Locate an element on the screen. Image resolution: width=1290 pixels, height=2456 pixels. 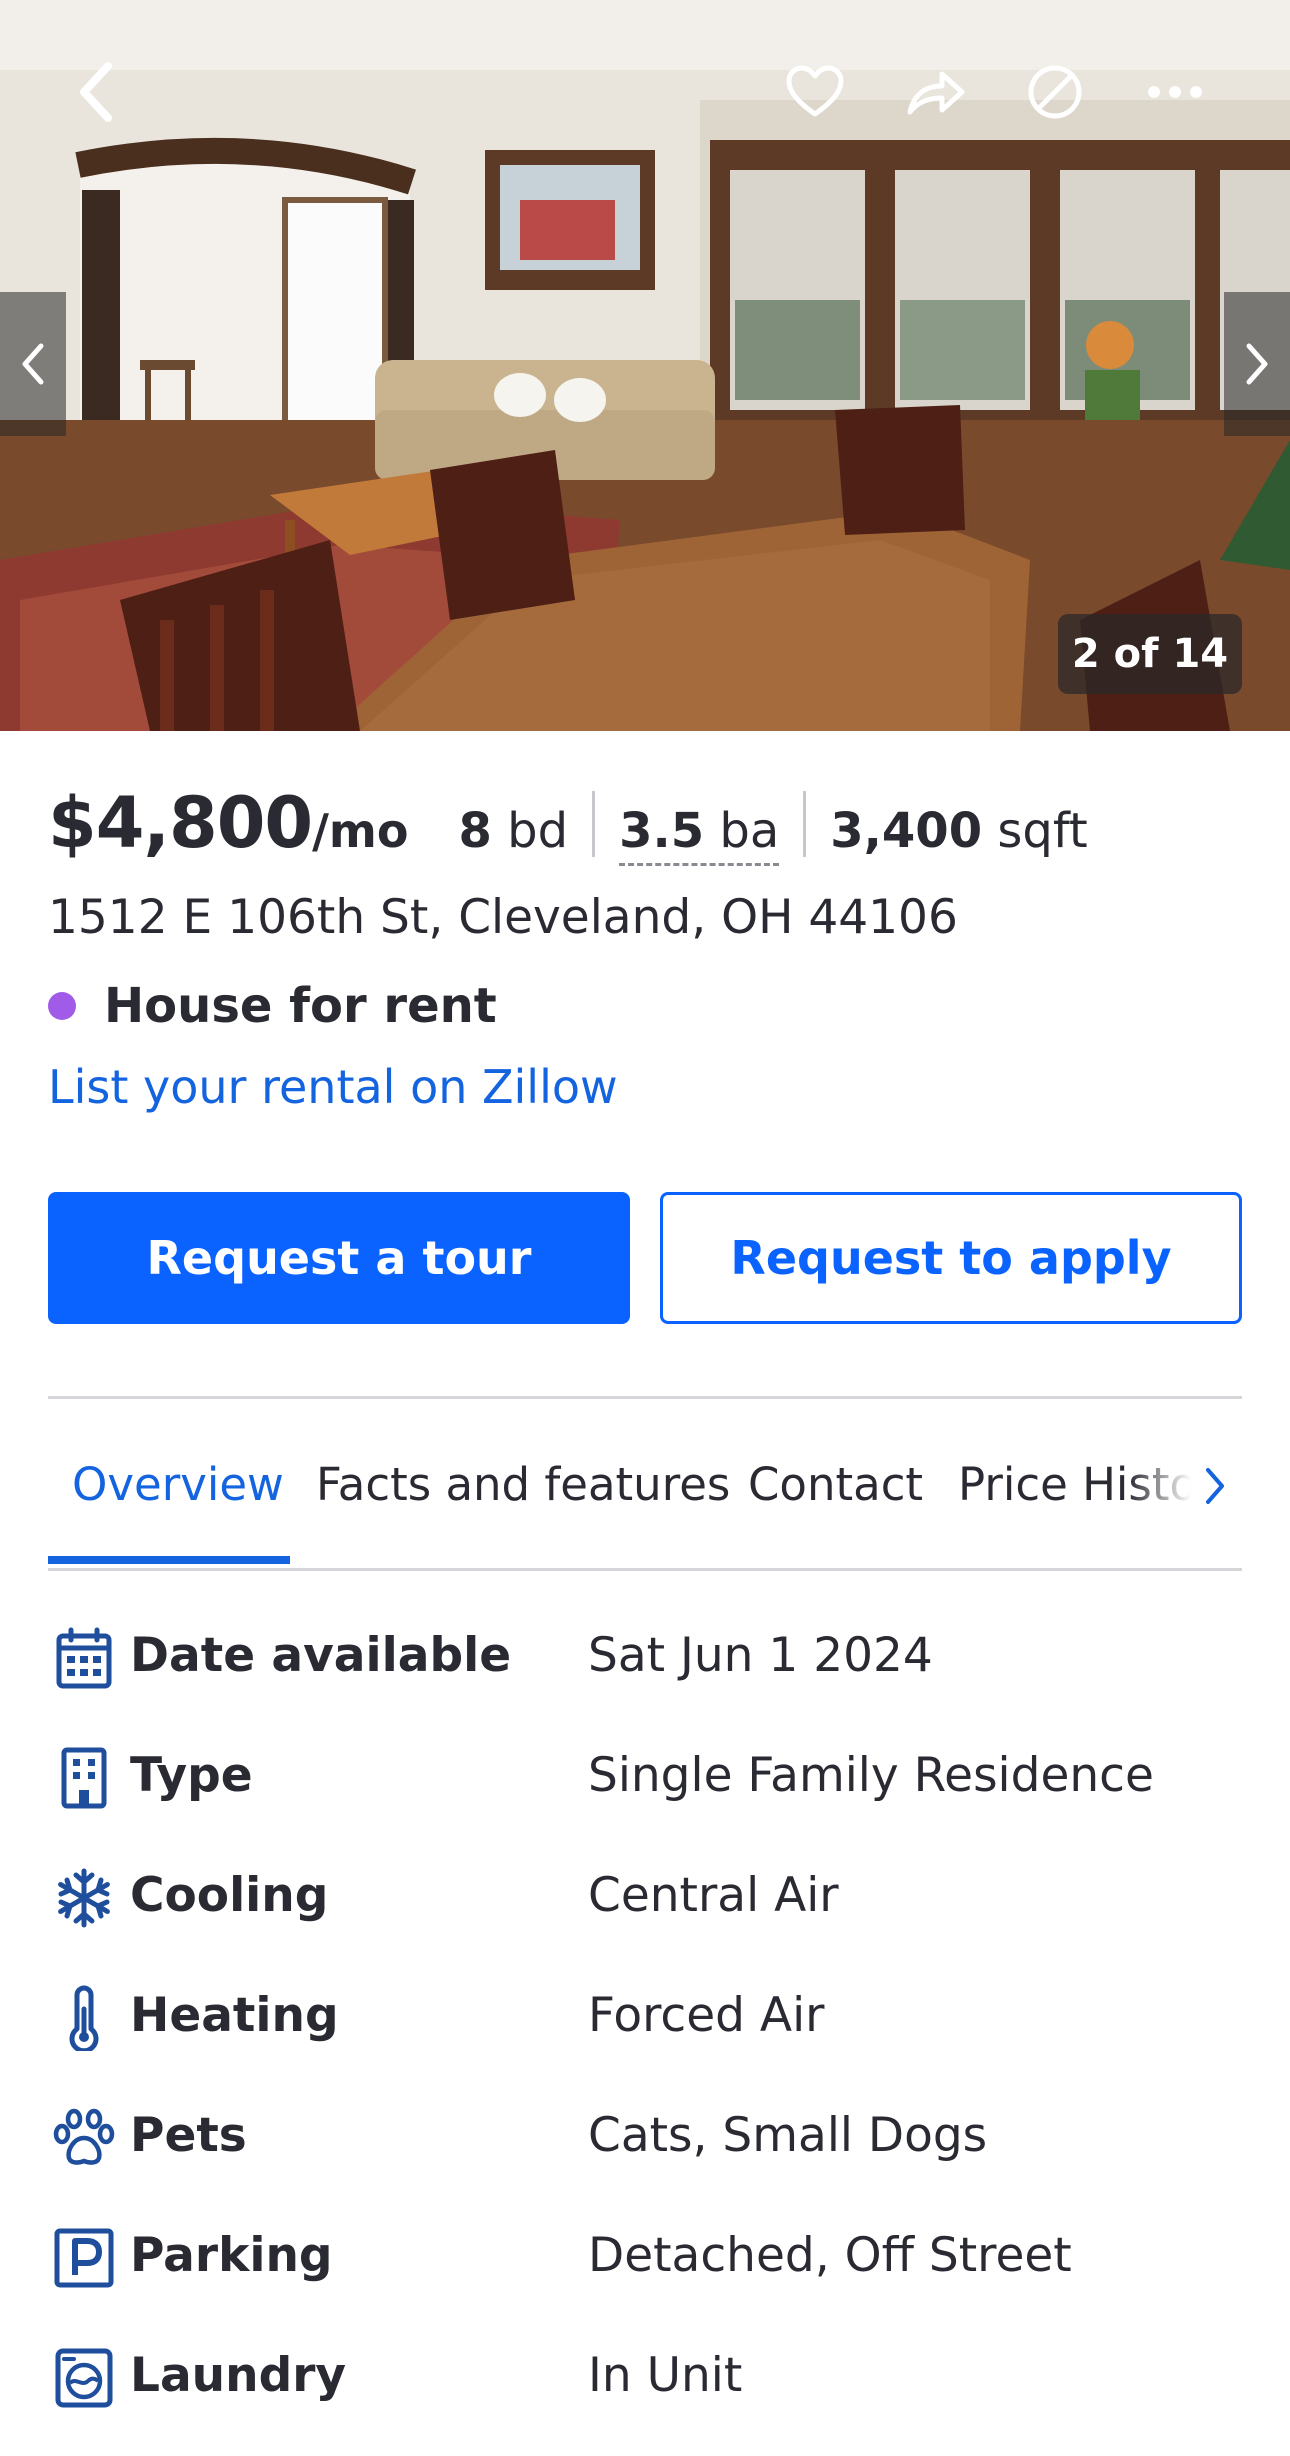
baths-stat: 3.5 ba is located at coordinates (699, 834).